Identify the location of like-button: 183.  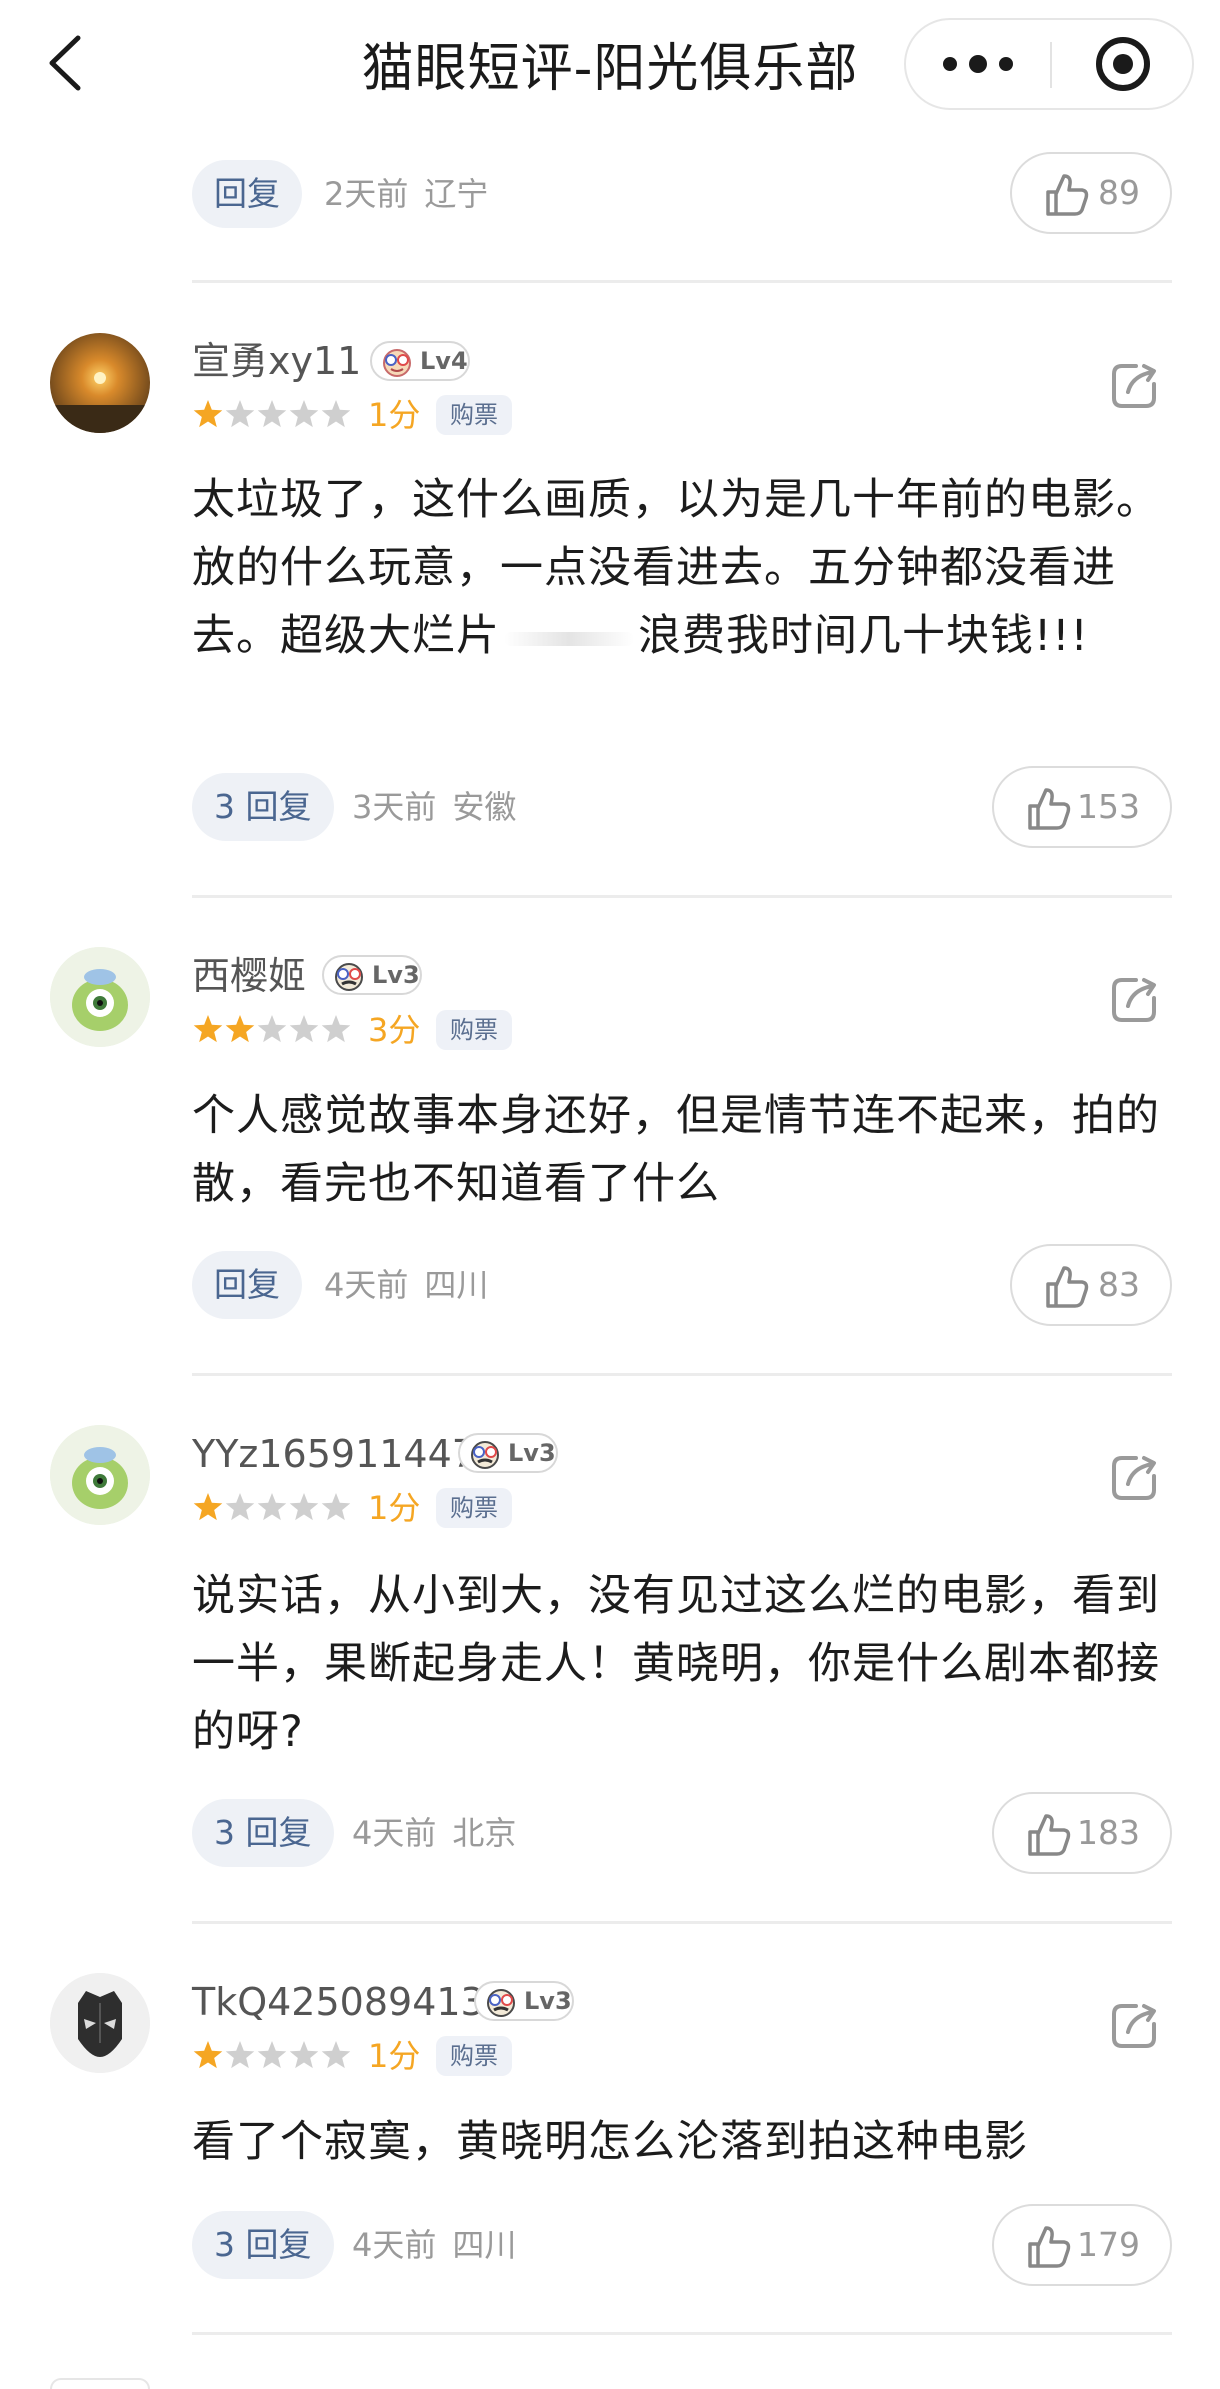
(1082, 1833).